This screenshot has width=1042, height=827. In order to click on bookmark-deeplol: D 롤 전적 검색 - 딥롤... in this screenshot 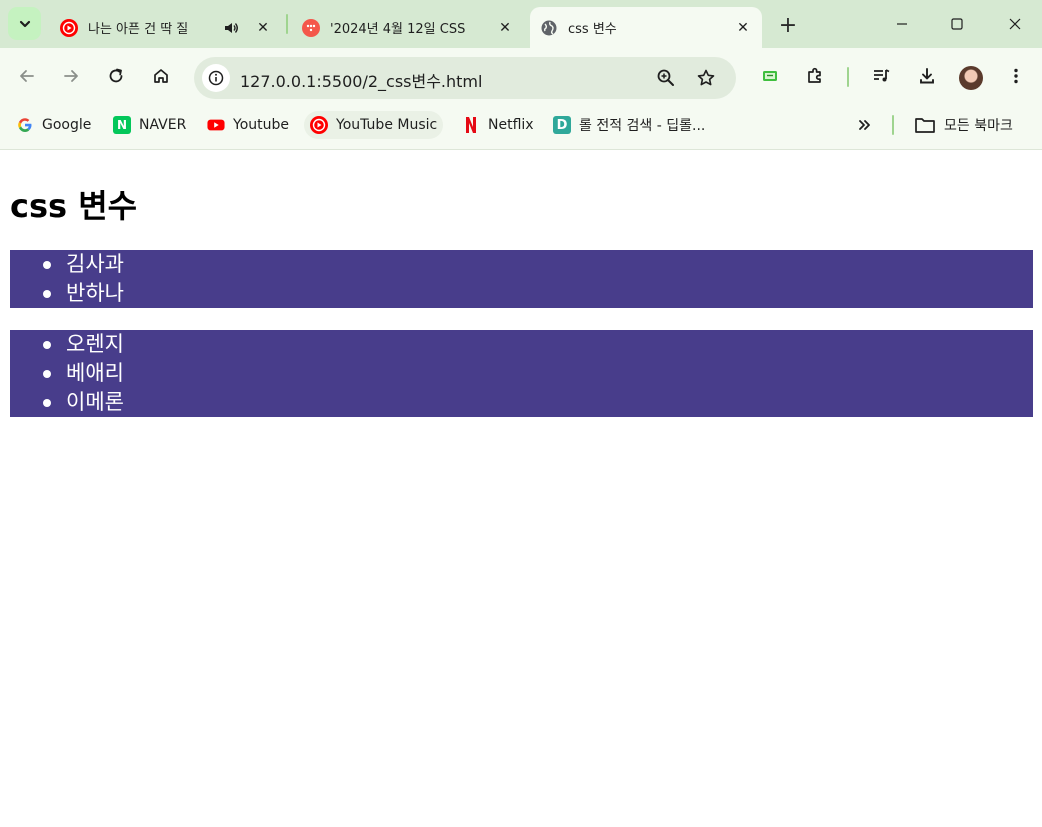, I will do `click(629, 125)`.